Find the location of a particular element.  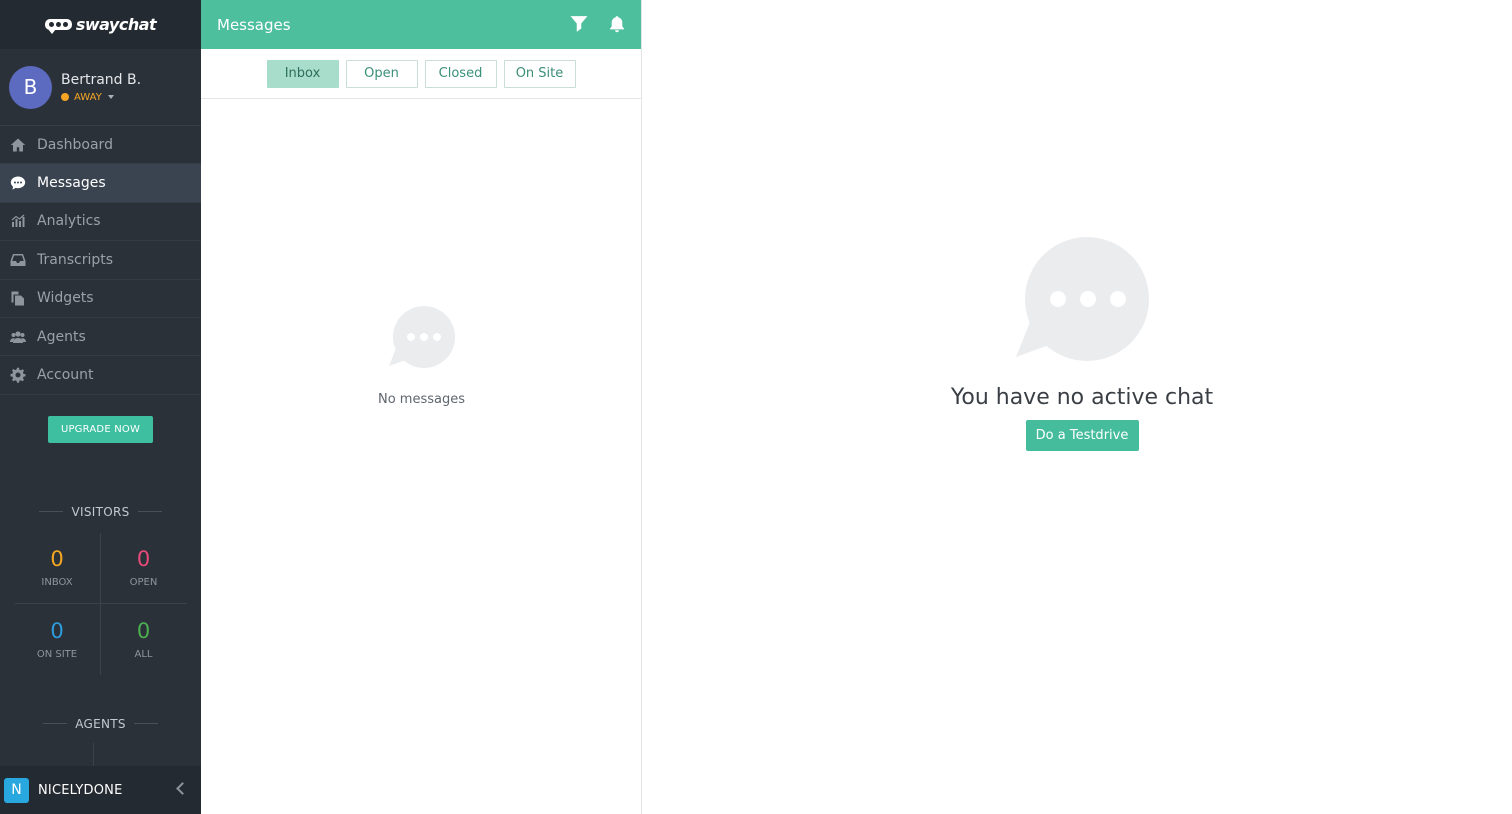

status-dot-icon is located at coordinates (65, 97).